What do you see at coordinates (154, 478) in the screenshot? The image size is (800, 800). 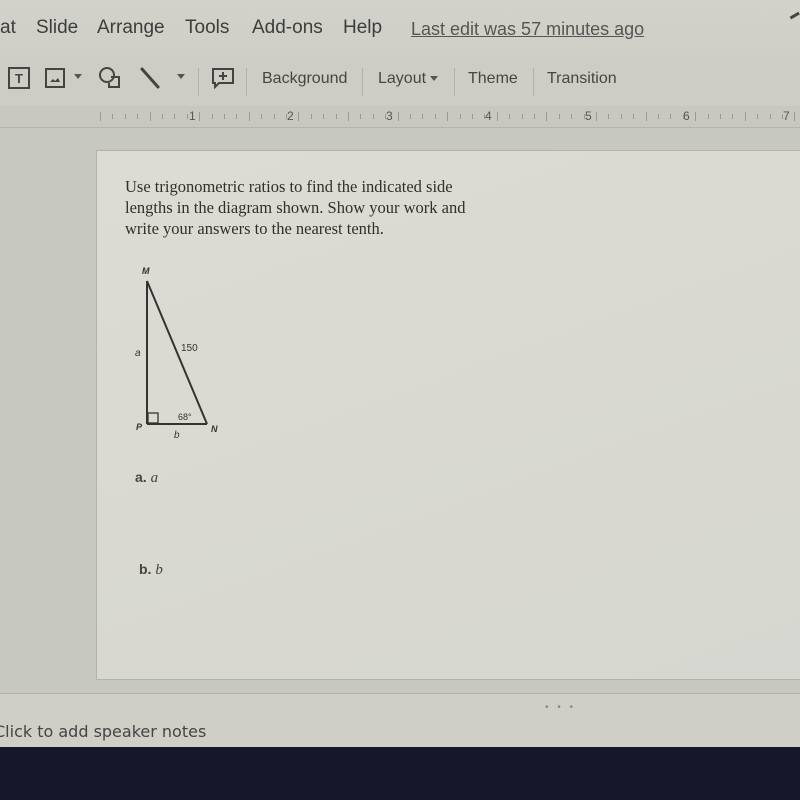 I see `part-variable: a` at bounding box center [154, 478].